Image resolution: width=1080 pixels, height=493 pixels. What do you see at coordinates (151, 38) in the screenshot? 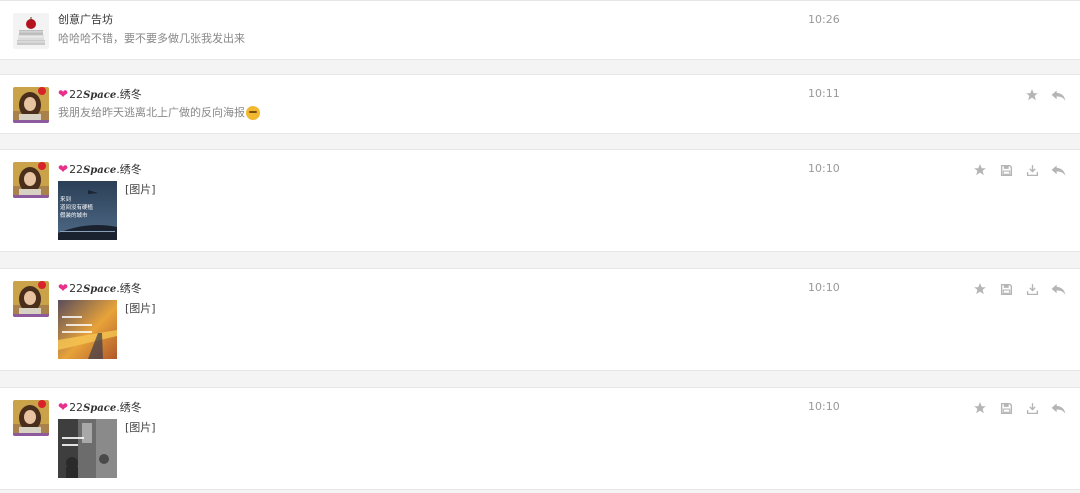
I see `message-preview: 哈哈哈不错，要不要多做几张我发出来` at bounding box center [151, 38].